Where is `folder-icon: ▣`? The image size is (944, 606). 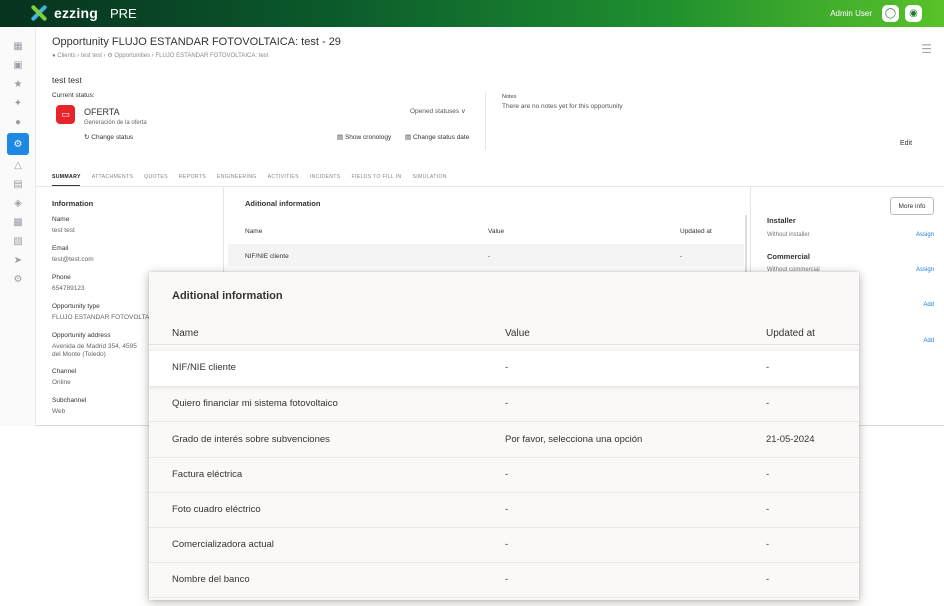
folder-icon: ▣ is located at coordinates (18, 65).